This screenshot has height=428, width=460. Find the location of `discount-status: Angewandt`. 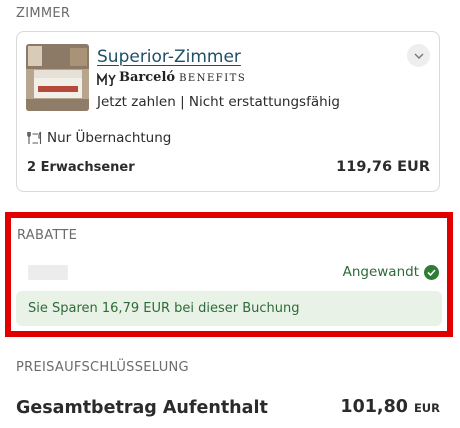

discount-status: Angewandt is located at coordinates (391, 272).